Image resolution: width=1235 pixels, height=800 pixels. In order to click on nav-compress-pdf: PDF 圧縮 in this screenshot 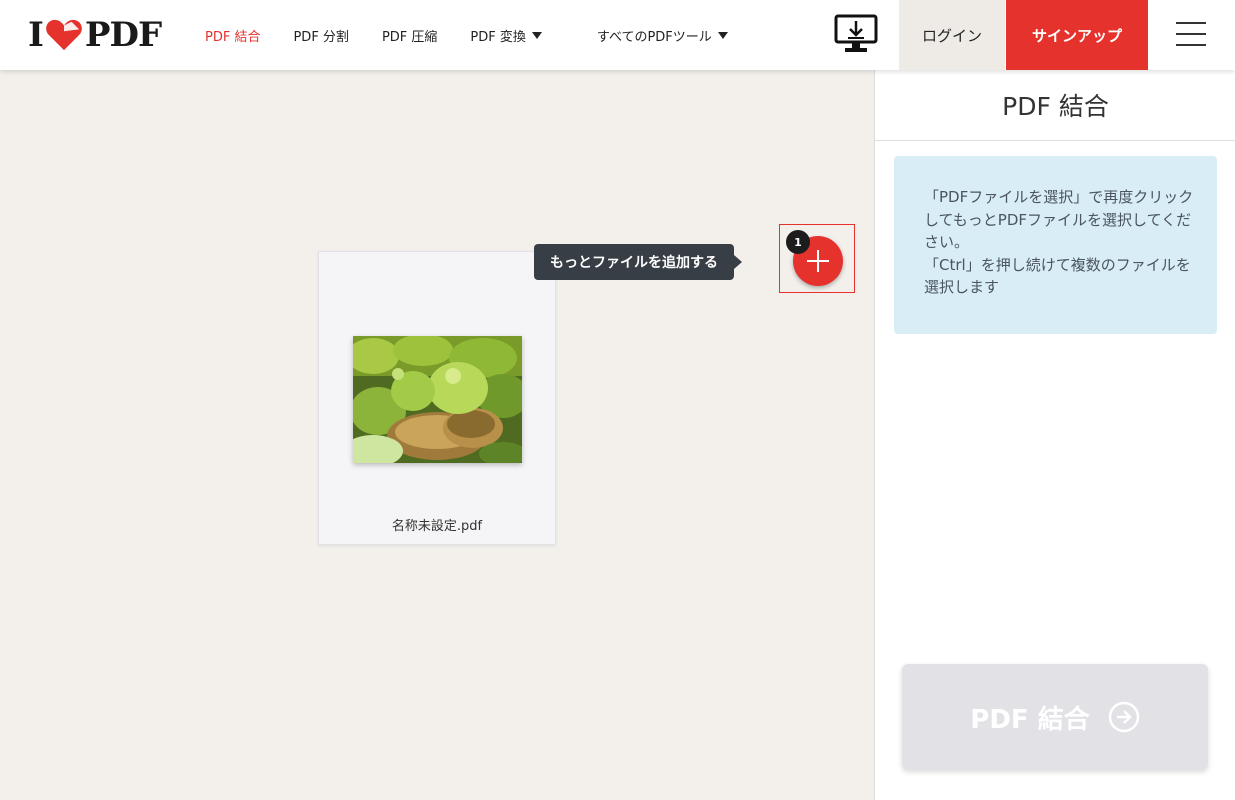, I will do `click(409, 35)`.